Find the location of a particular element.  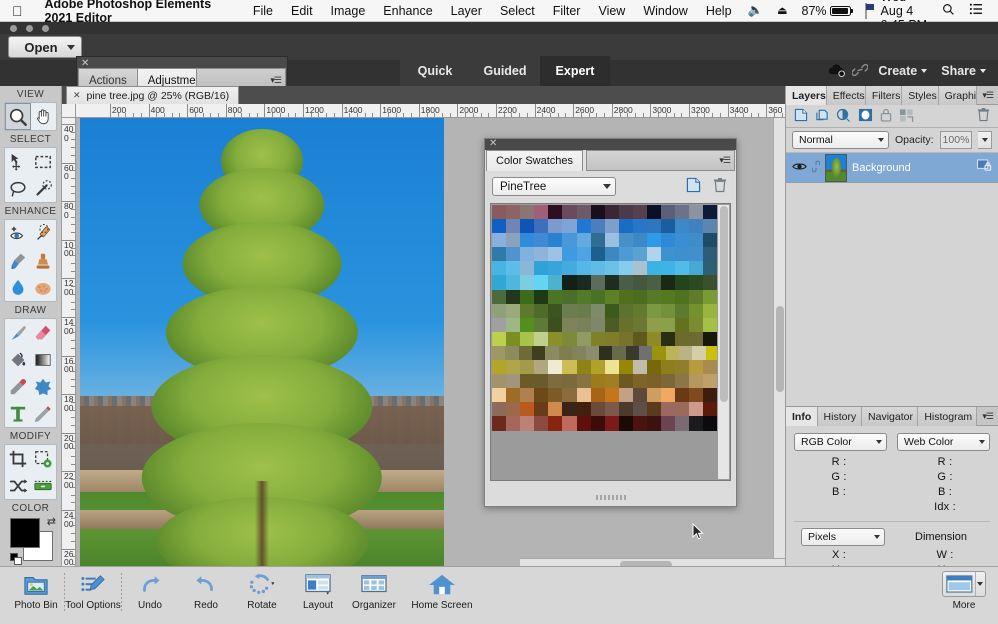

layer-mask-icon is located at coordinates (865, 116).